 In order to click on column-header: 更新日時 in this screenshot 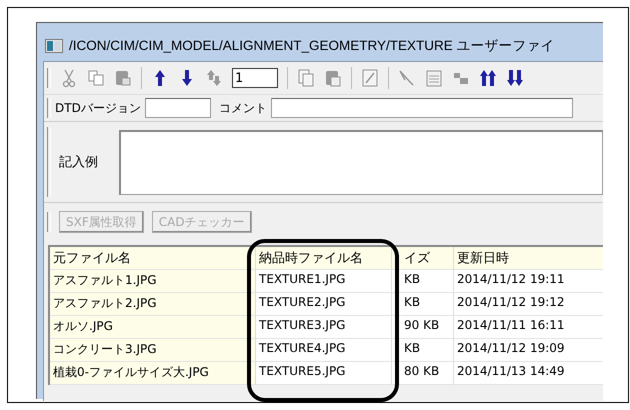, I will do `click(528, 258)`.